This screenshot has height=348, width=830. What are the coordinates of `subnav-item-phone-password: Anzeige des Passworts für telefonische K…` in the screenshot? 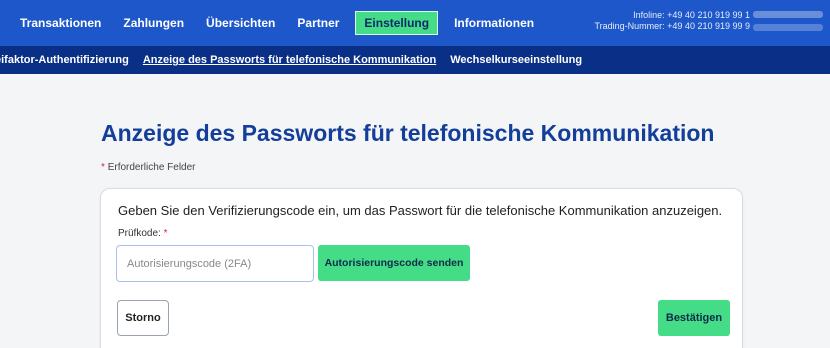 It's located at (289, 60).